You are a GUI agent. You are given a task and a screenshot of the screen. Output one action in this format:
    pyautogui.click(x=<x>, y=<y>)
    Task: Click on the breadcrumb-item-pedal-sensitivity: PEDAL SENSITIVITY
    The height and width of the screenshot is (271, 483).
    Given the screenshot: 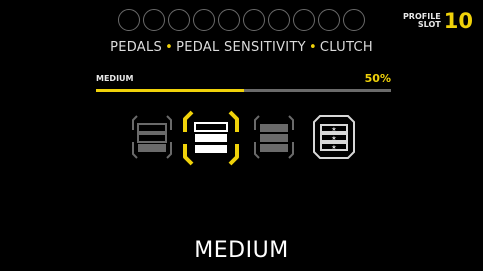 What is the action you would take?
    pyautogui.click(x=241, y=47)
    